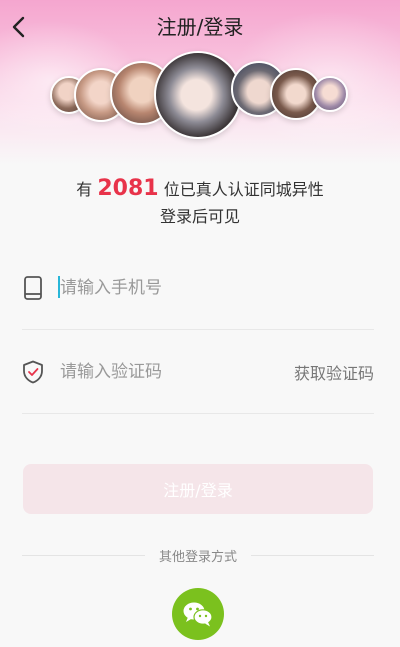 The height and width of the screenshot is (647, 400). I want to click on count-prefix: 有, so click(84, 189).